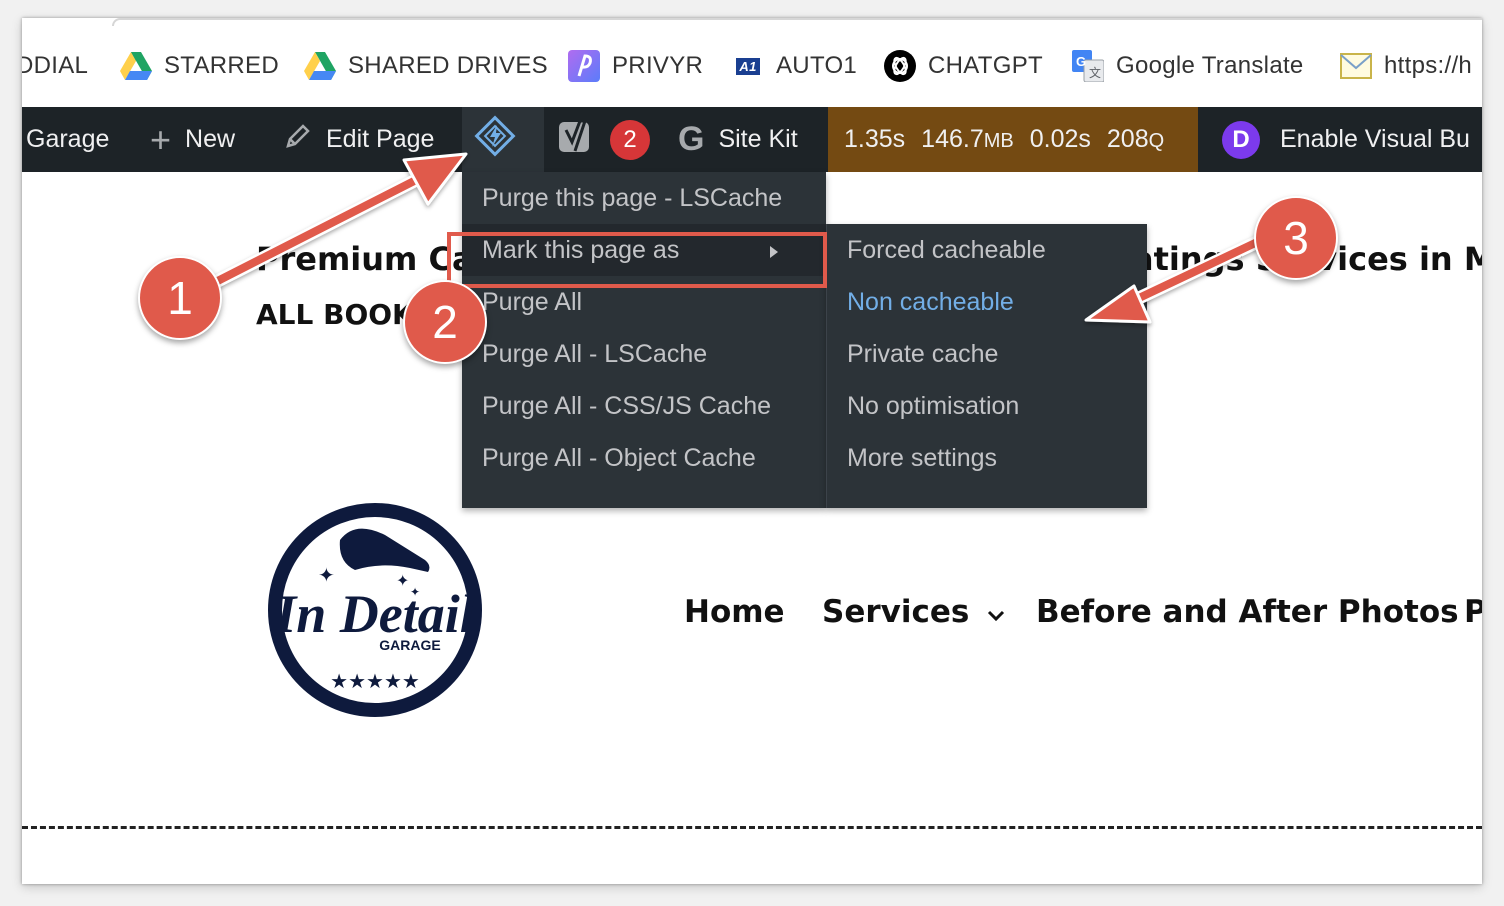 This screenshot has height=906, width=1504. Describe the element at coordinates (1356, 66) in the screenshot. I see `mail-icon` at that location.